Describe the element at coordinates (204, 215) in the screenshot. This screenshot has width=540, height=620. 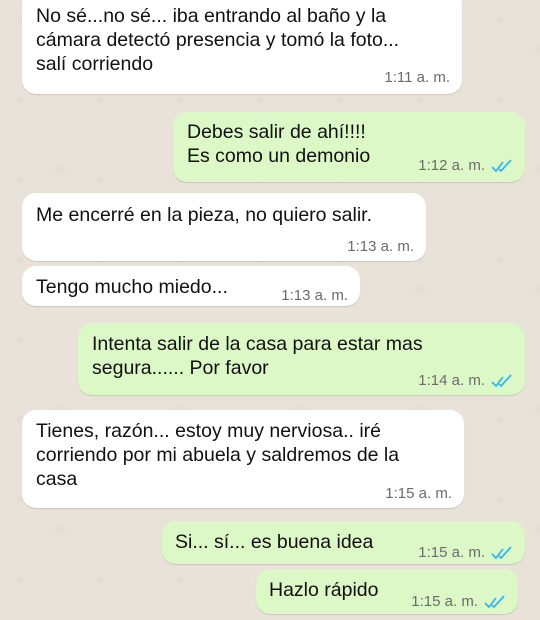
I see `message-text: Me encerré en la pieza, no quiero salir.` at that location.